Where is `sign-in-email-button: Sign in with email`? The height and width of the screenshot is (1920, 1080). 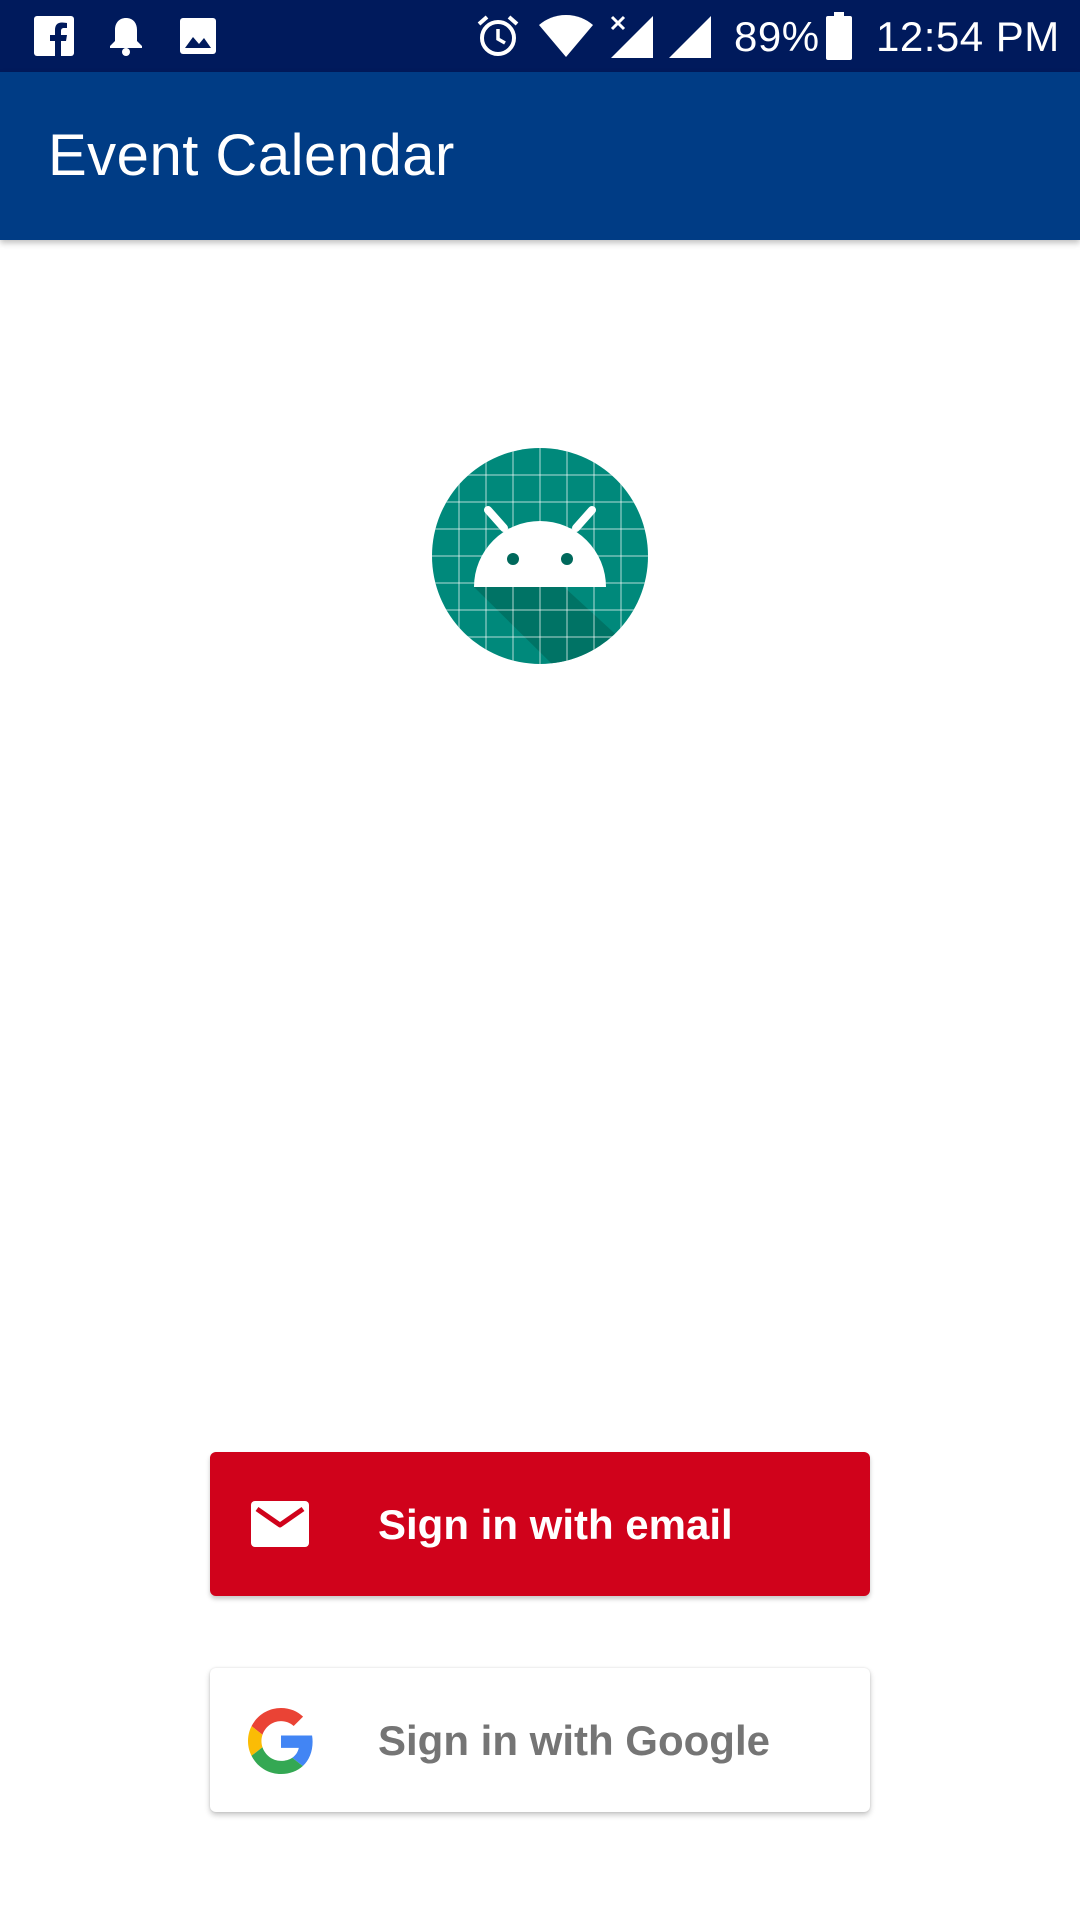 sign-in-email-button: Sign in with email is located at coordinates (540, 1524).